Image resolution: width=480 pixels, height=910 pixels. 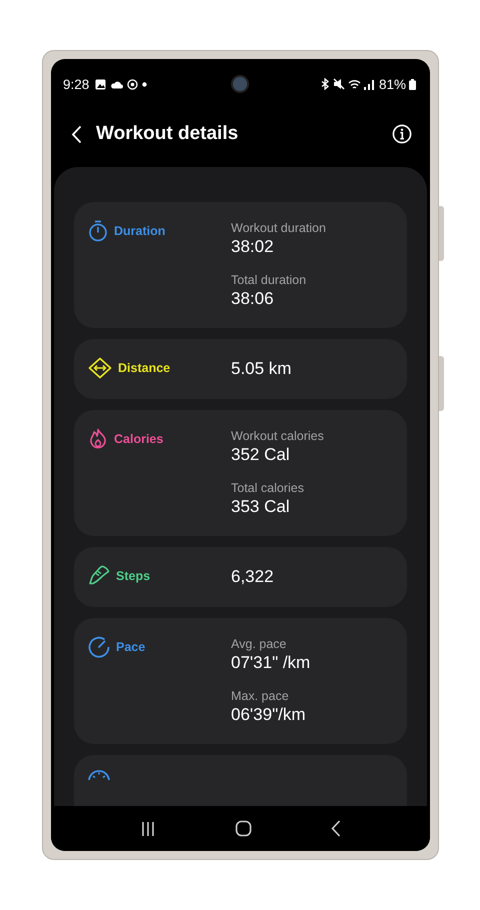 I want to click on metric-label: Max. pace, so click(x=260, y=696).